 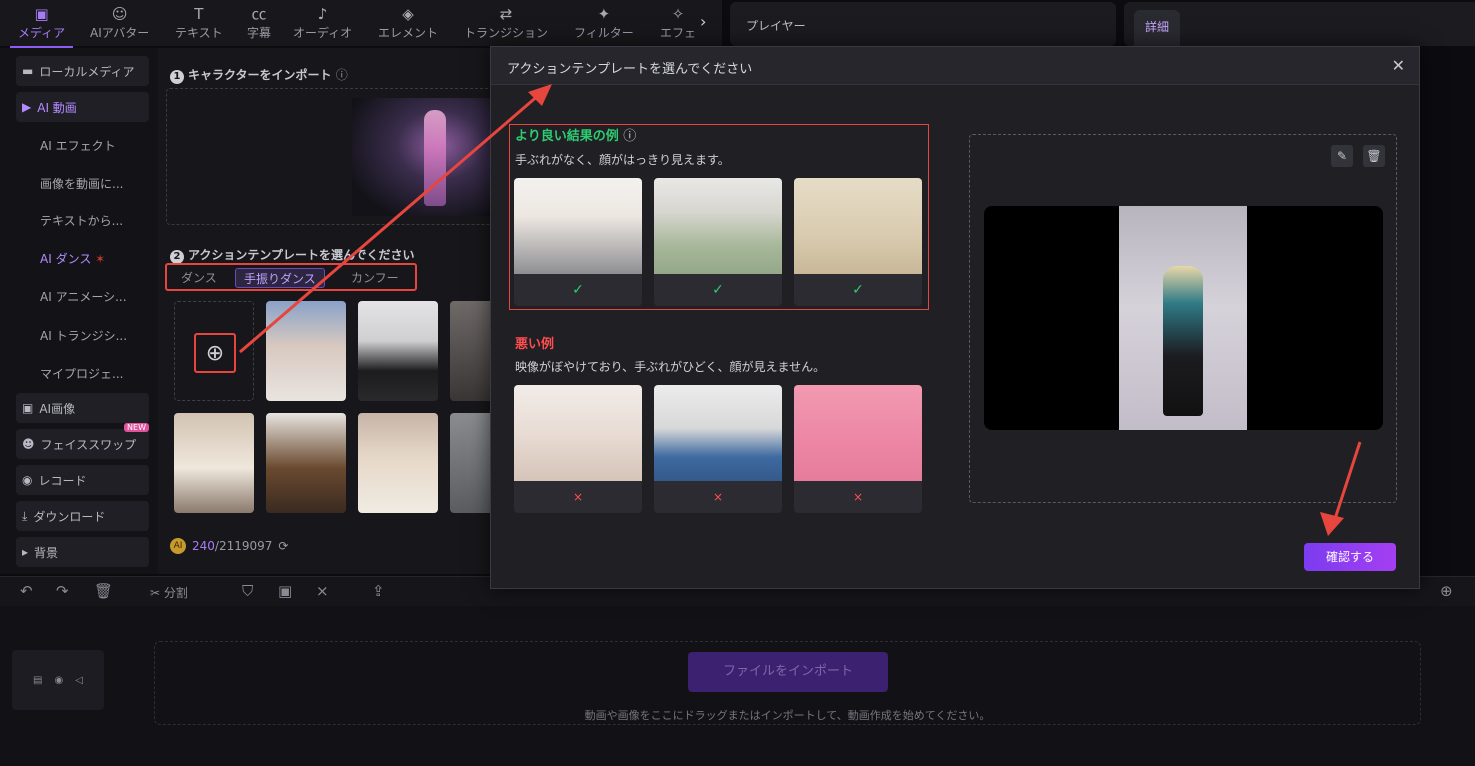 What do you see at coordinates (82, 408) in the screenshot?
I see `sidebar-item-ai-image: ▣ AI画像` at bounding box center [82, 408].